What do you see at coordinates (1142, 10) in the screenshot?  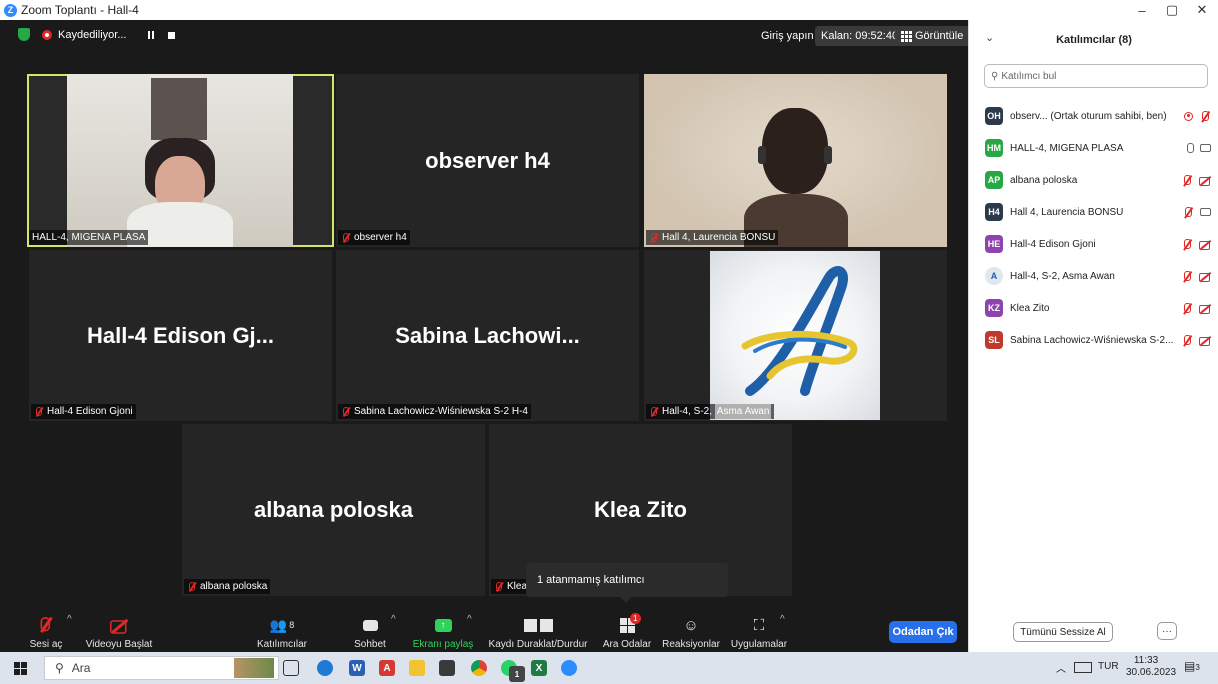 I see `minimize-icon: –` at bounding box center [1142, 10].